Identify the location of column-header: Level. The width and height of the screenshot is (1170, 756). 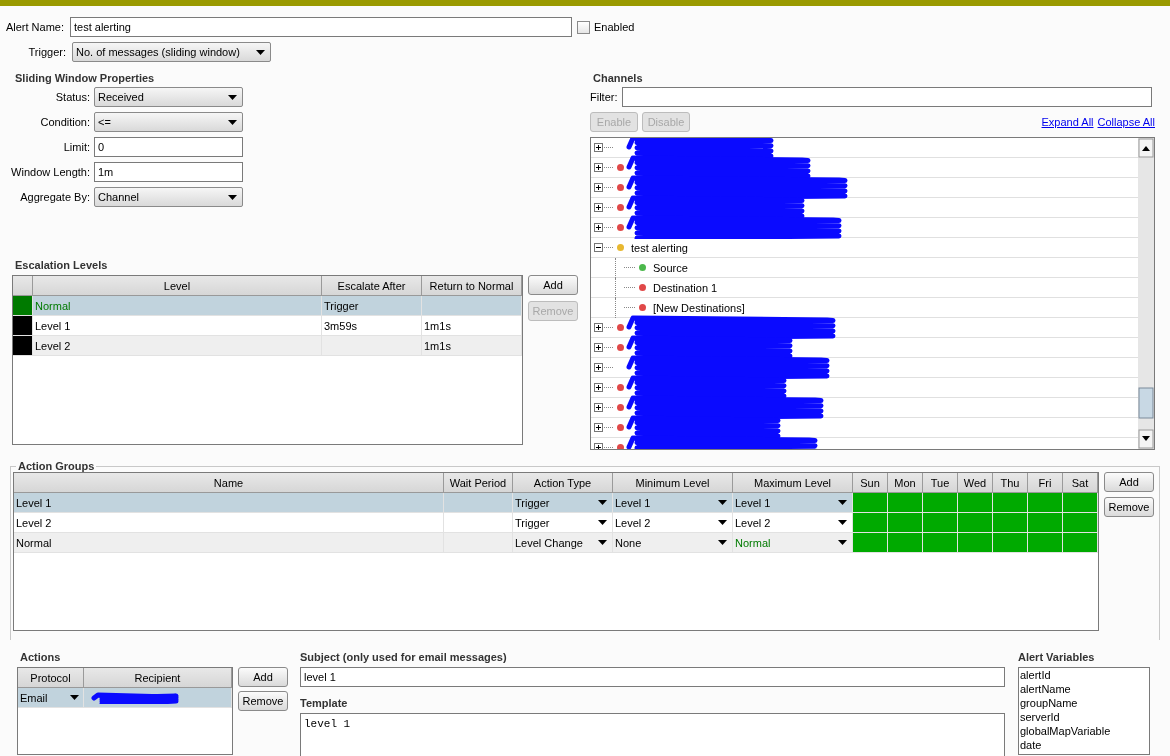
(177, 285).